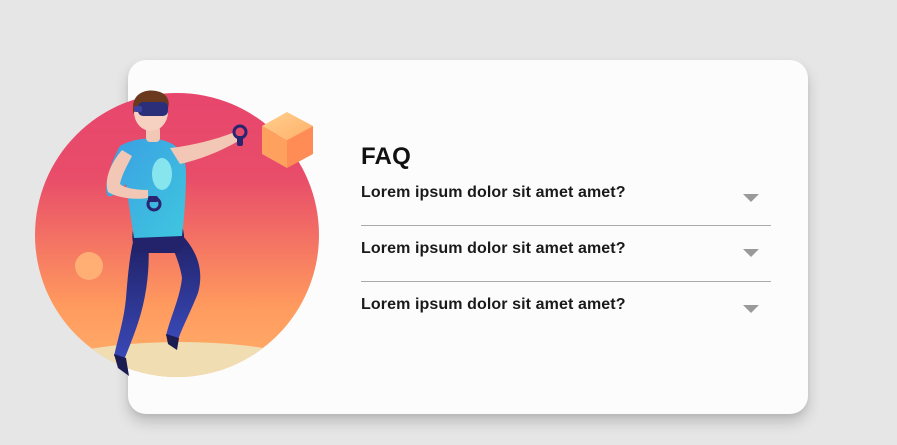  Describe the element at coordinates (386, 156) in the screenshot. I see `faq-title: FAQ` at that location.